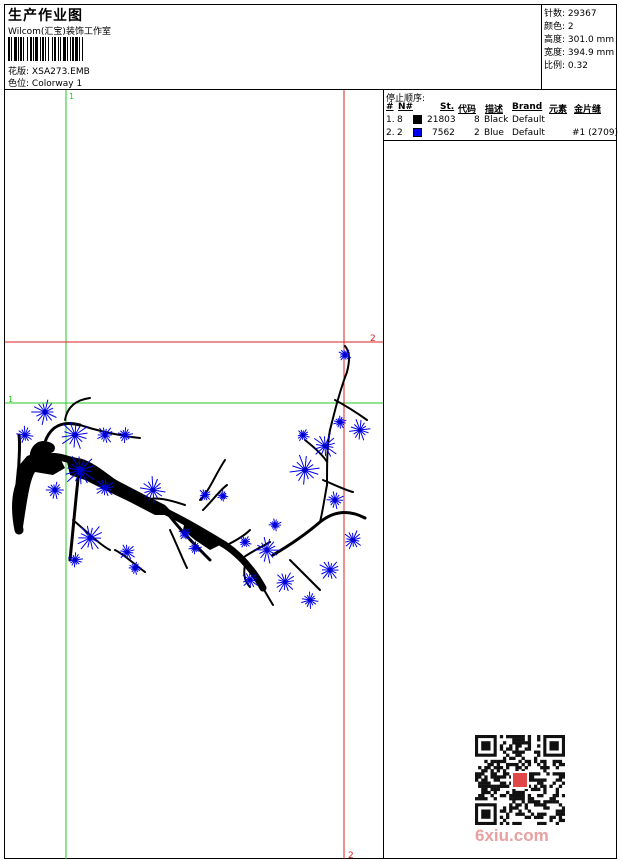 The image size is (620, 860). I want to click on row-num: 1., so click(390, 120).